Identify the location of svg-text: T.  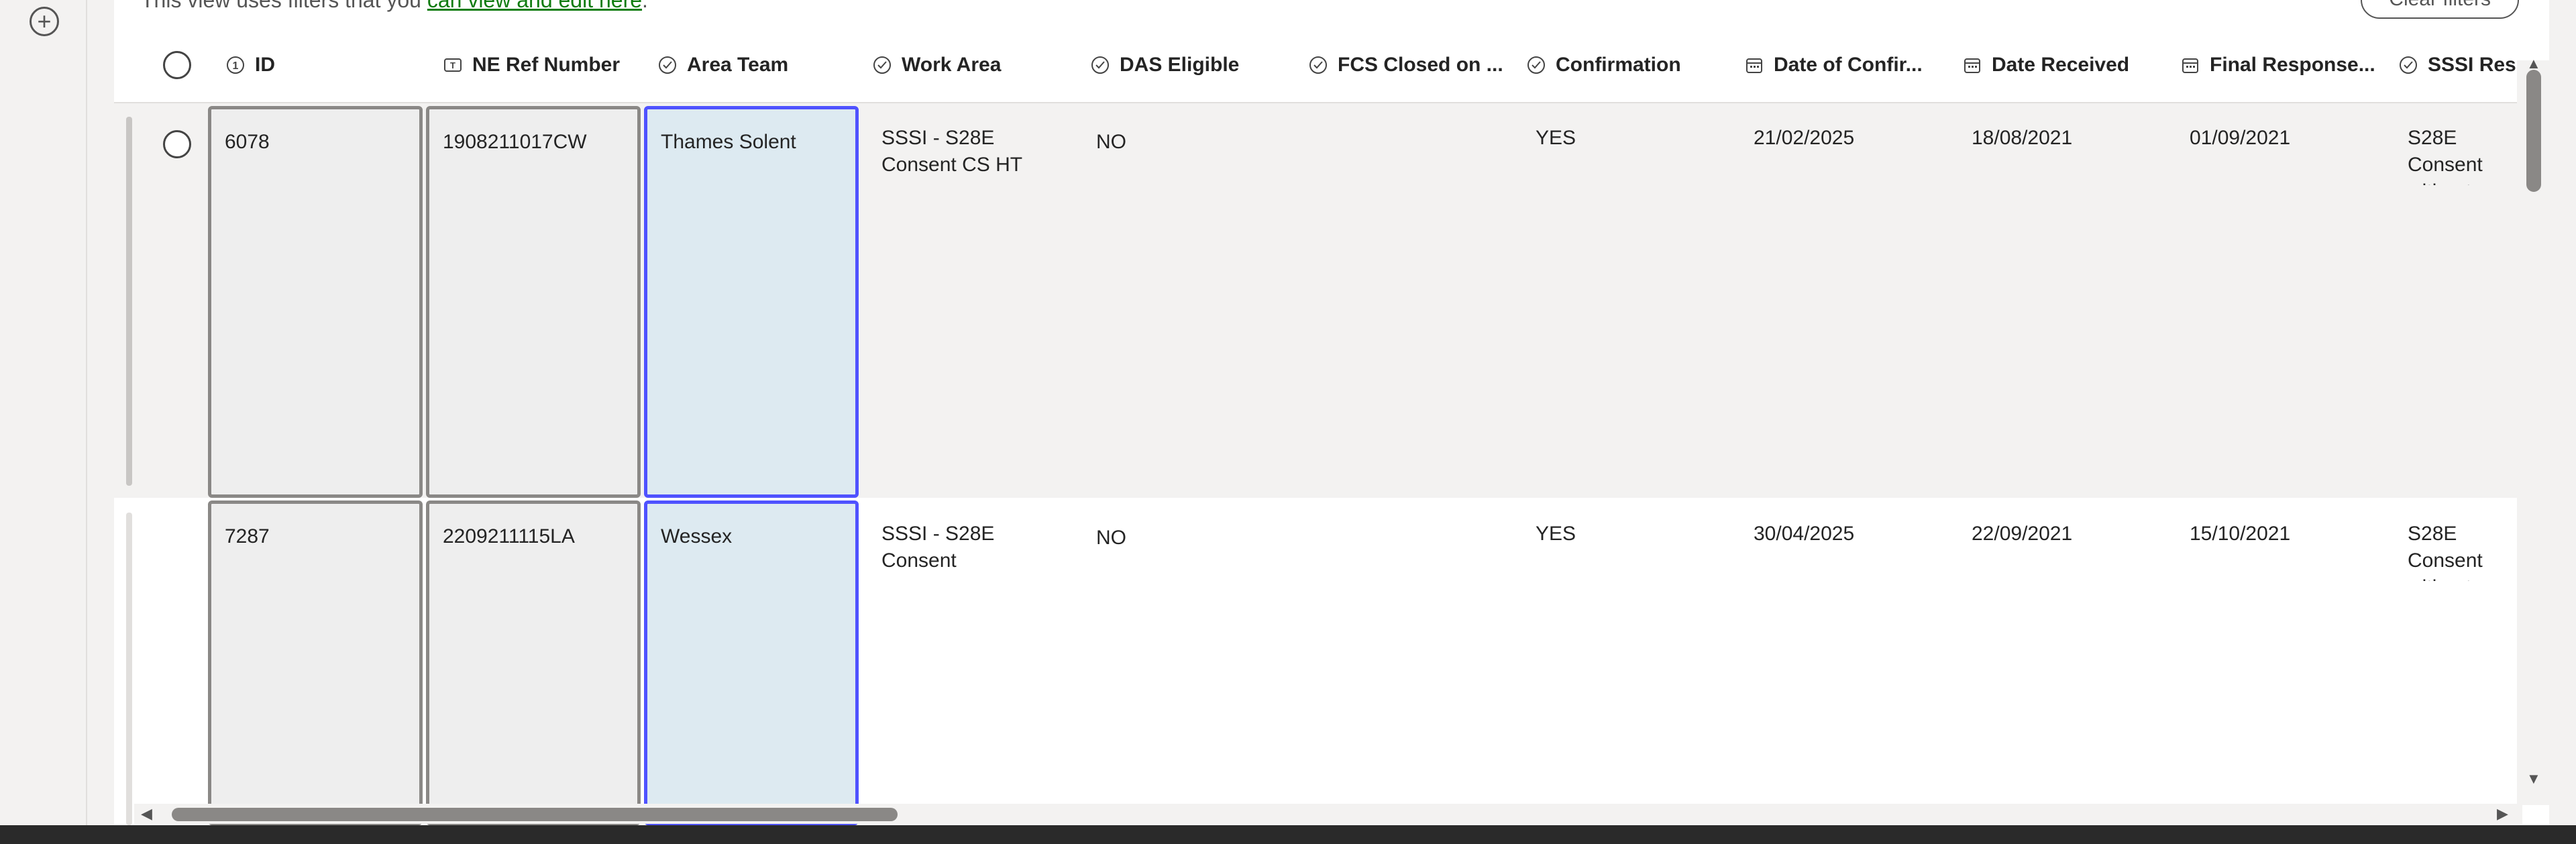
(452, 65).